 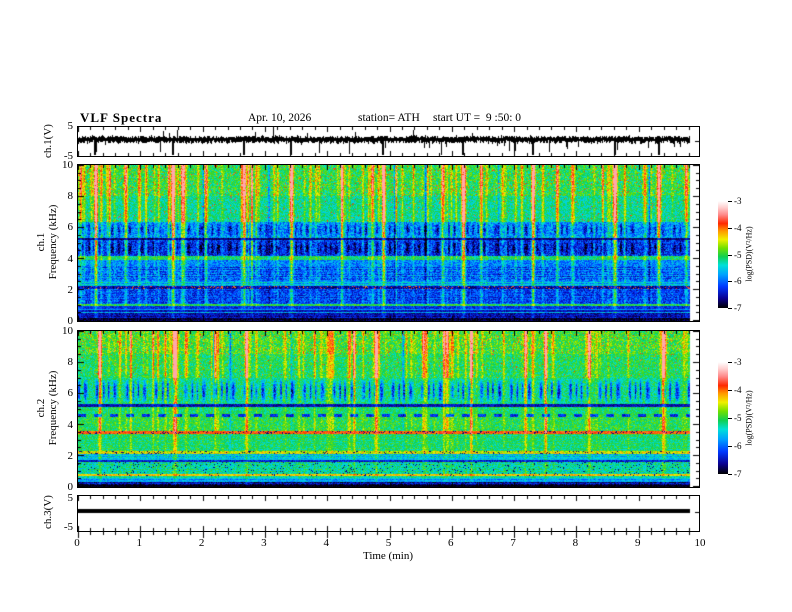 What do you see at coordinates (389, 118) in the screenshot?
I see `header-station: station= ATH` at bounding box center [389, 118].